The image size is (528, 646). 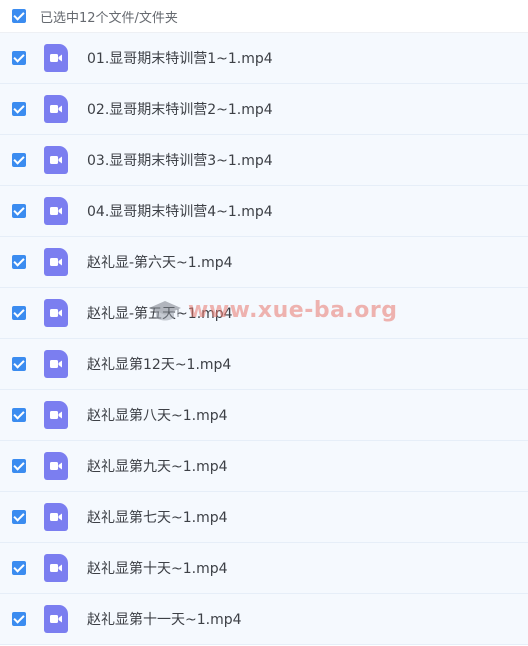 What do you see at coordinates (157, 466) in the screenshot?
I see `file-name: 赵礼显第九天~1.mp4` at bounding box center [157, 466].